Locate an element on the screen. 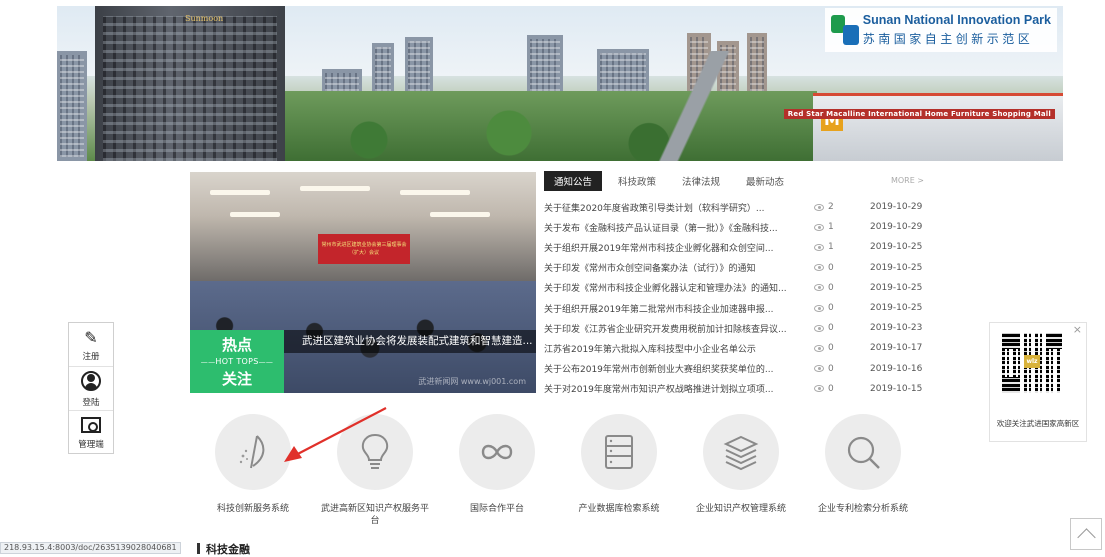 This screenshot has width=1105, height=557. news-item: 江苏省2019年第六批拟入库科技型中小企业名单公示 0 2019-10-17 is located at coordinates (737, 348).